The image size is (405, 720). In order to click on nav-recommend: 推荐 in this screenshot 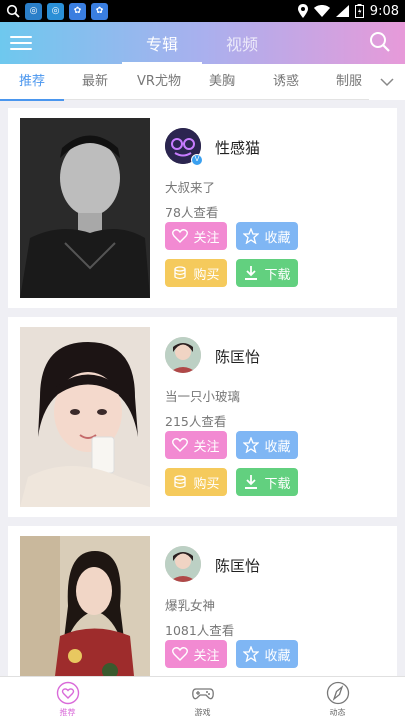, I will do `click(67, 698)`.